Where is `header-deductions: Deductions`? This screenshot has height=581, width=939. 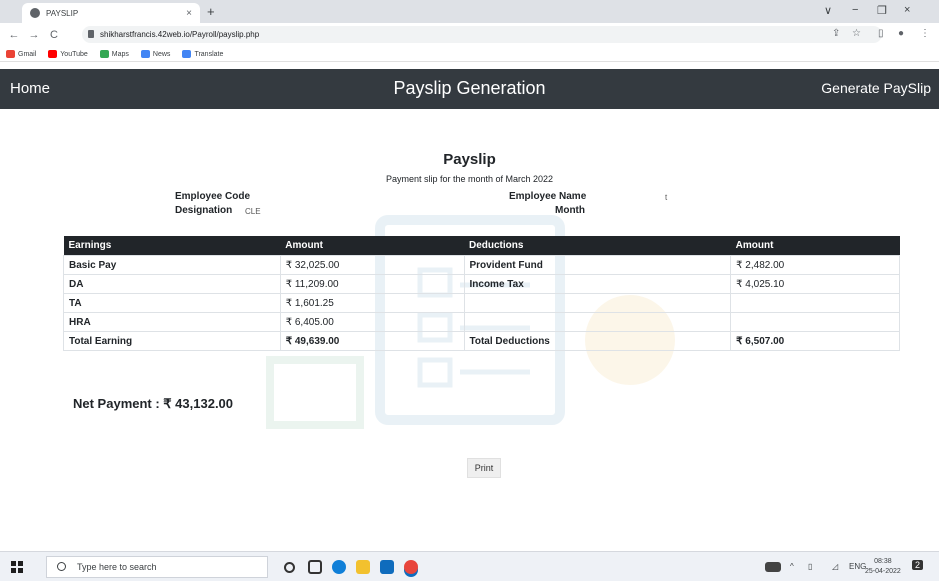 header-deductions: Deductions is located at coordinates (597, 246).